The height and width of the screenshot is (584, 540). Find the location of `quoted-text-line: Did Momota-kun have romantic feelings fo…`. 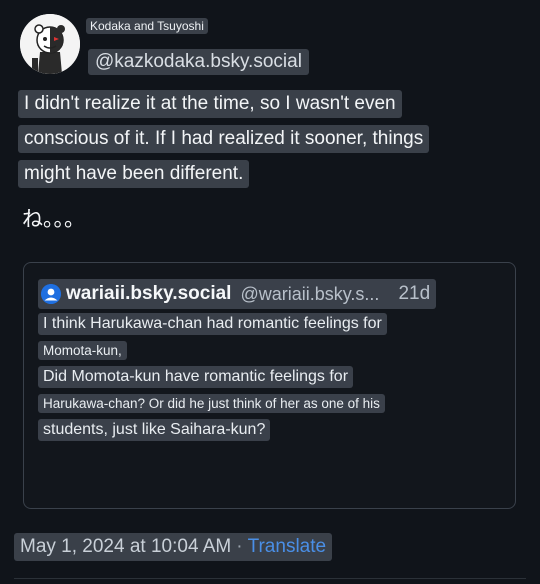

quoted-text-line: Did Momota-kun have romantic feelings fo… is located at coordinates (196, 377).